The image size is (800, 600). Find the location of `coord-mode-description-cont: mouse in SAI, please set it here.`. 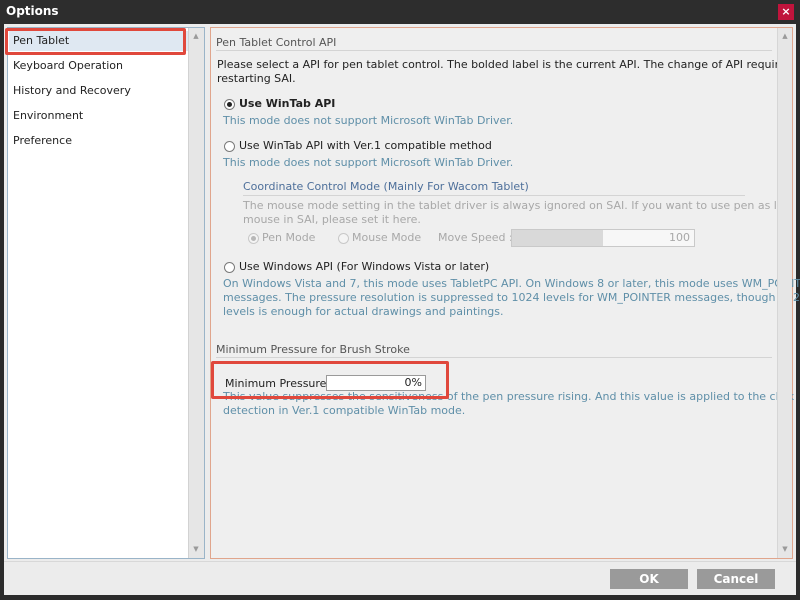

coord-mode-description-cont: mouse in SAI, please set it here. is located at coordinates (332, 219).